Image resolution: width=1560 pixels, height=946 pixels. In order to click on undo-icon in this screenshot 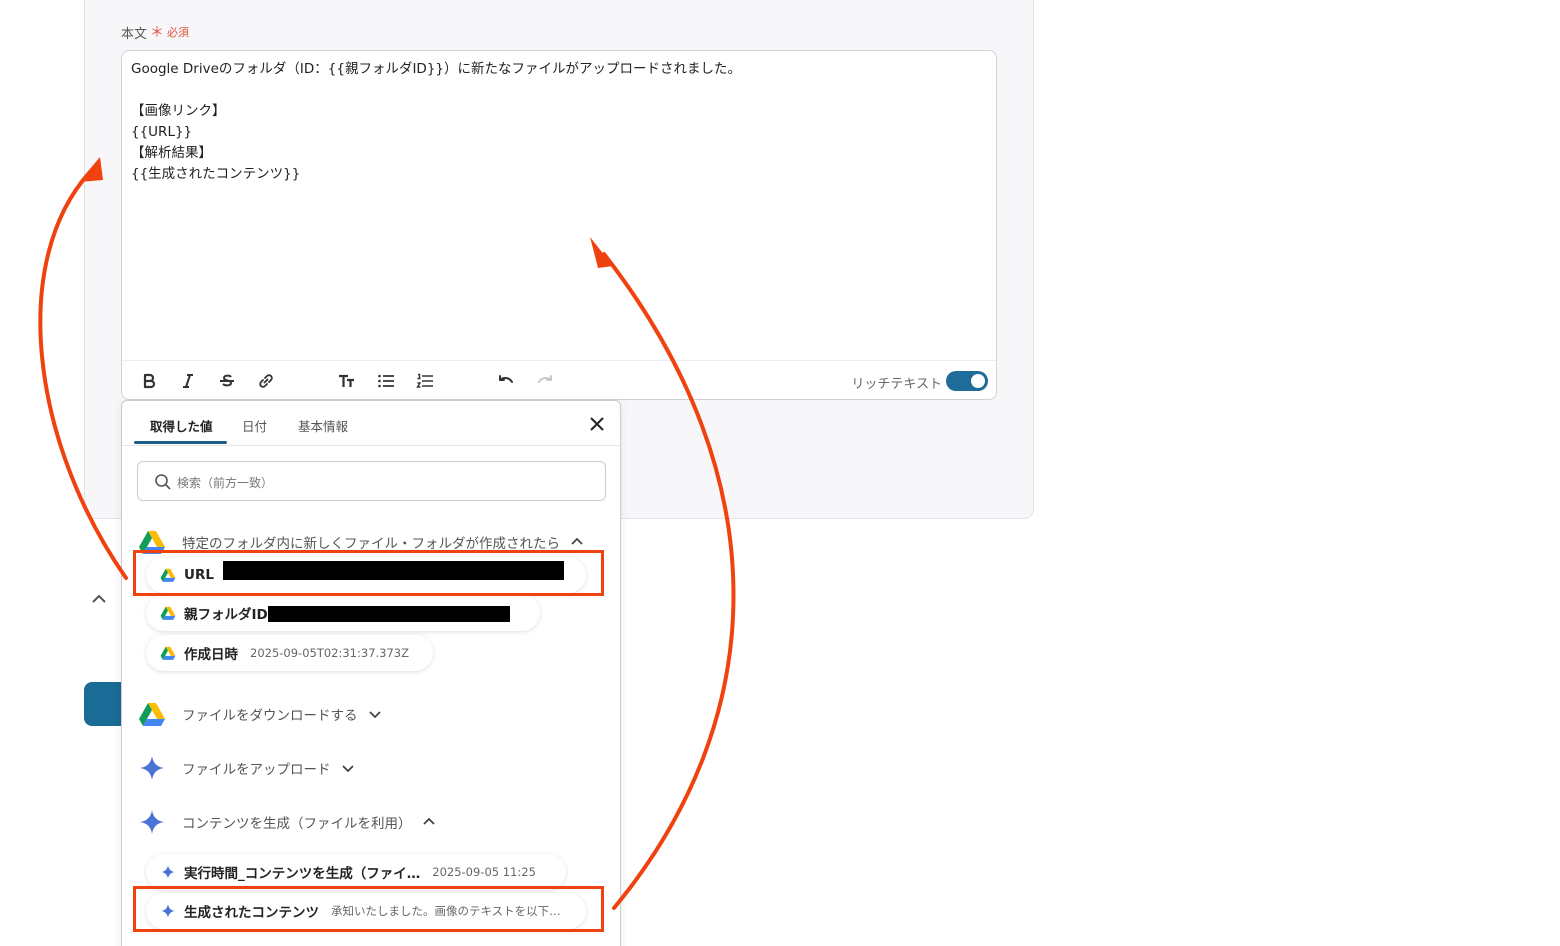, I will do `click(506, 381)`.